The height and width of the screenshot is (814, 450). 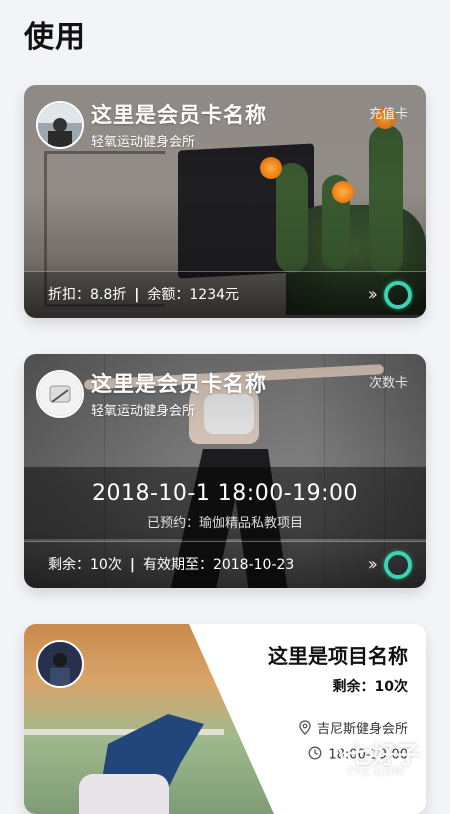 I want to click on project-remain: 剩余：10次, so click(x=370, y=687).